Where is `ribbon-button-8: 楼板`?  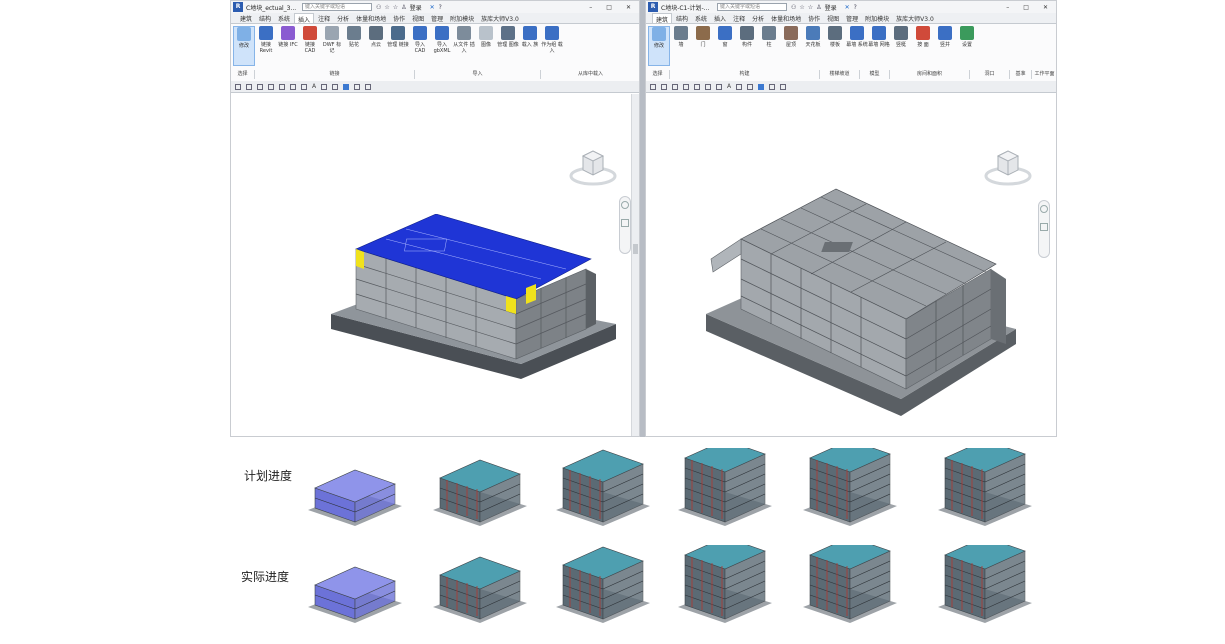 ribbon-button-8: 楼板 is located at coordinates (835, 46).